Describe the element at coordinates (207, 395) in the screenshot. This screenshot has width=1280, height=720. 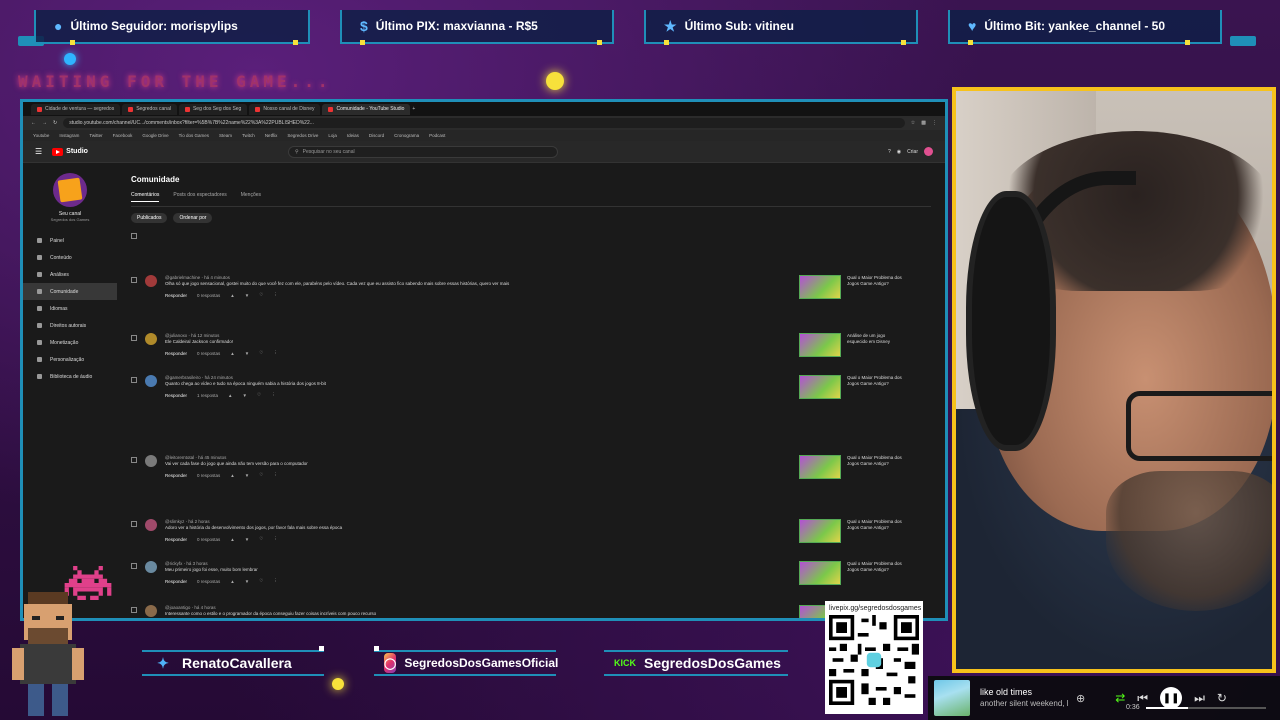
I see `replies-count: 1 resposta` at that location.